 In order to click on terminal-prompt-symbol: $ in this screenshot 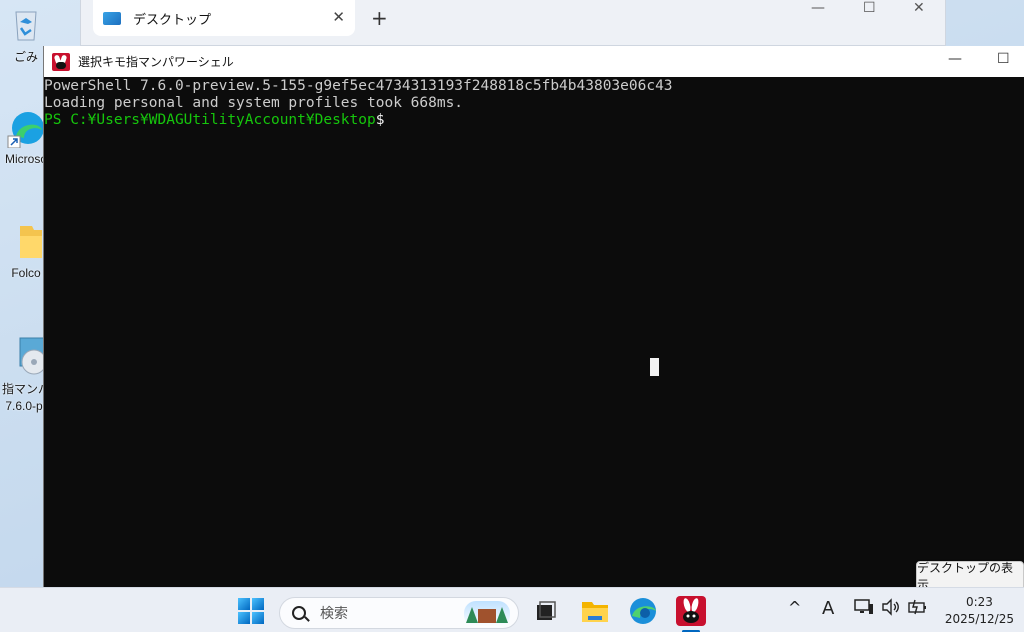, I will do `click(380, 120)`.